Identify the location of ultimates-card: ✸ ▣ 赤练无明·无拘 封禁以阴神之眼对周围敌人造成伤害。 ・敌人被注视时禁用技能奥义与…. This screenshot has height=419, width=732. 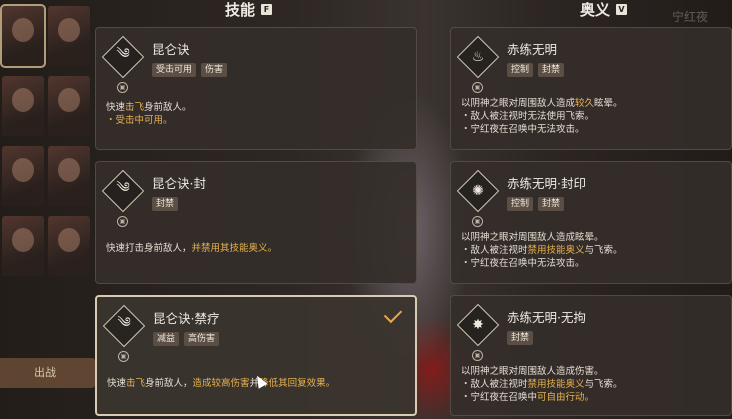
(591, 355).